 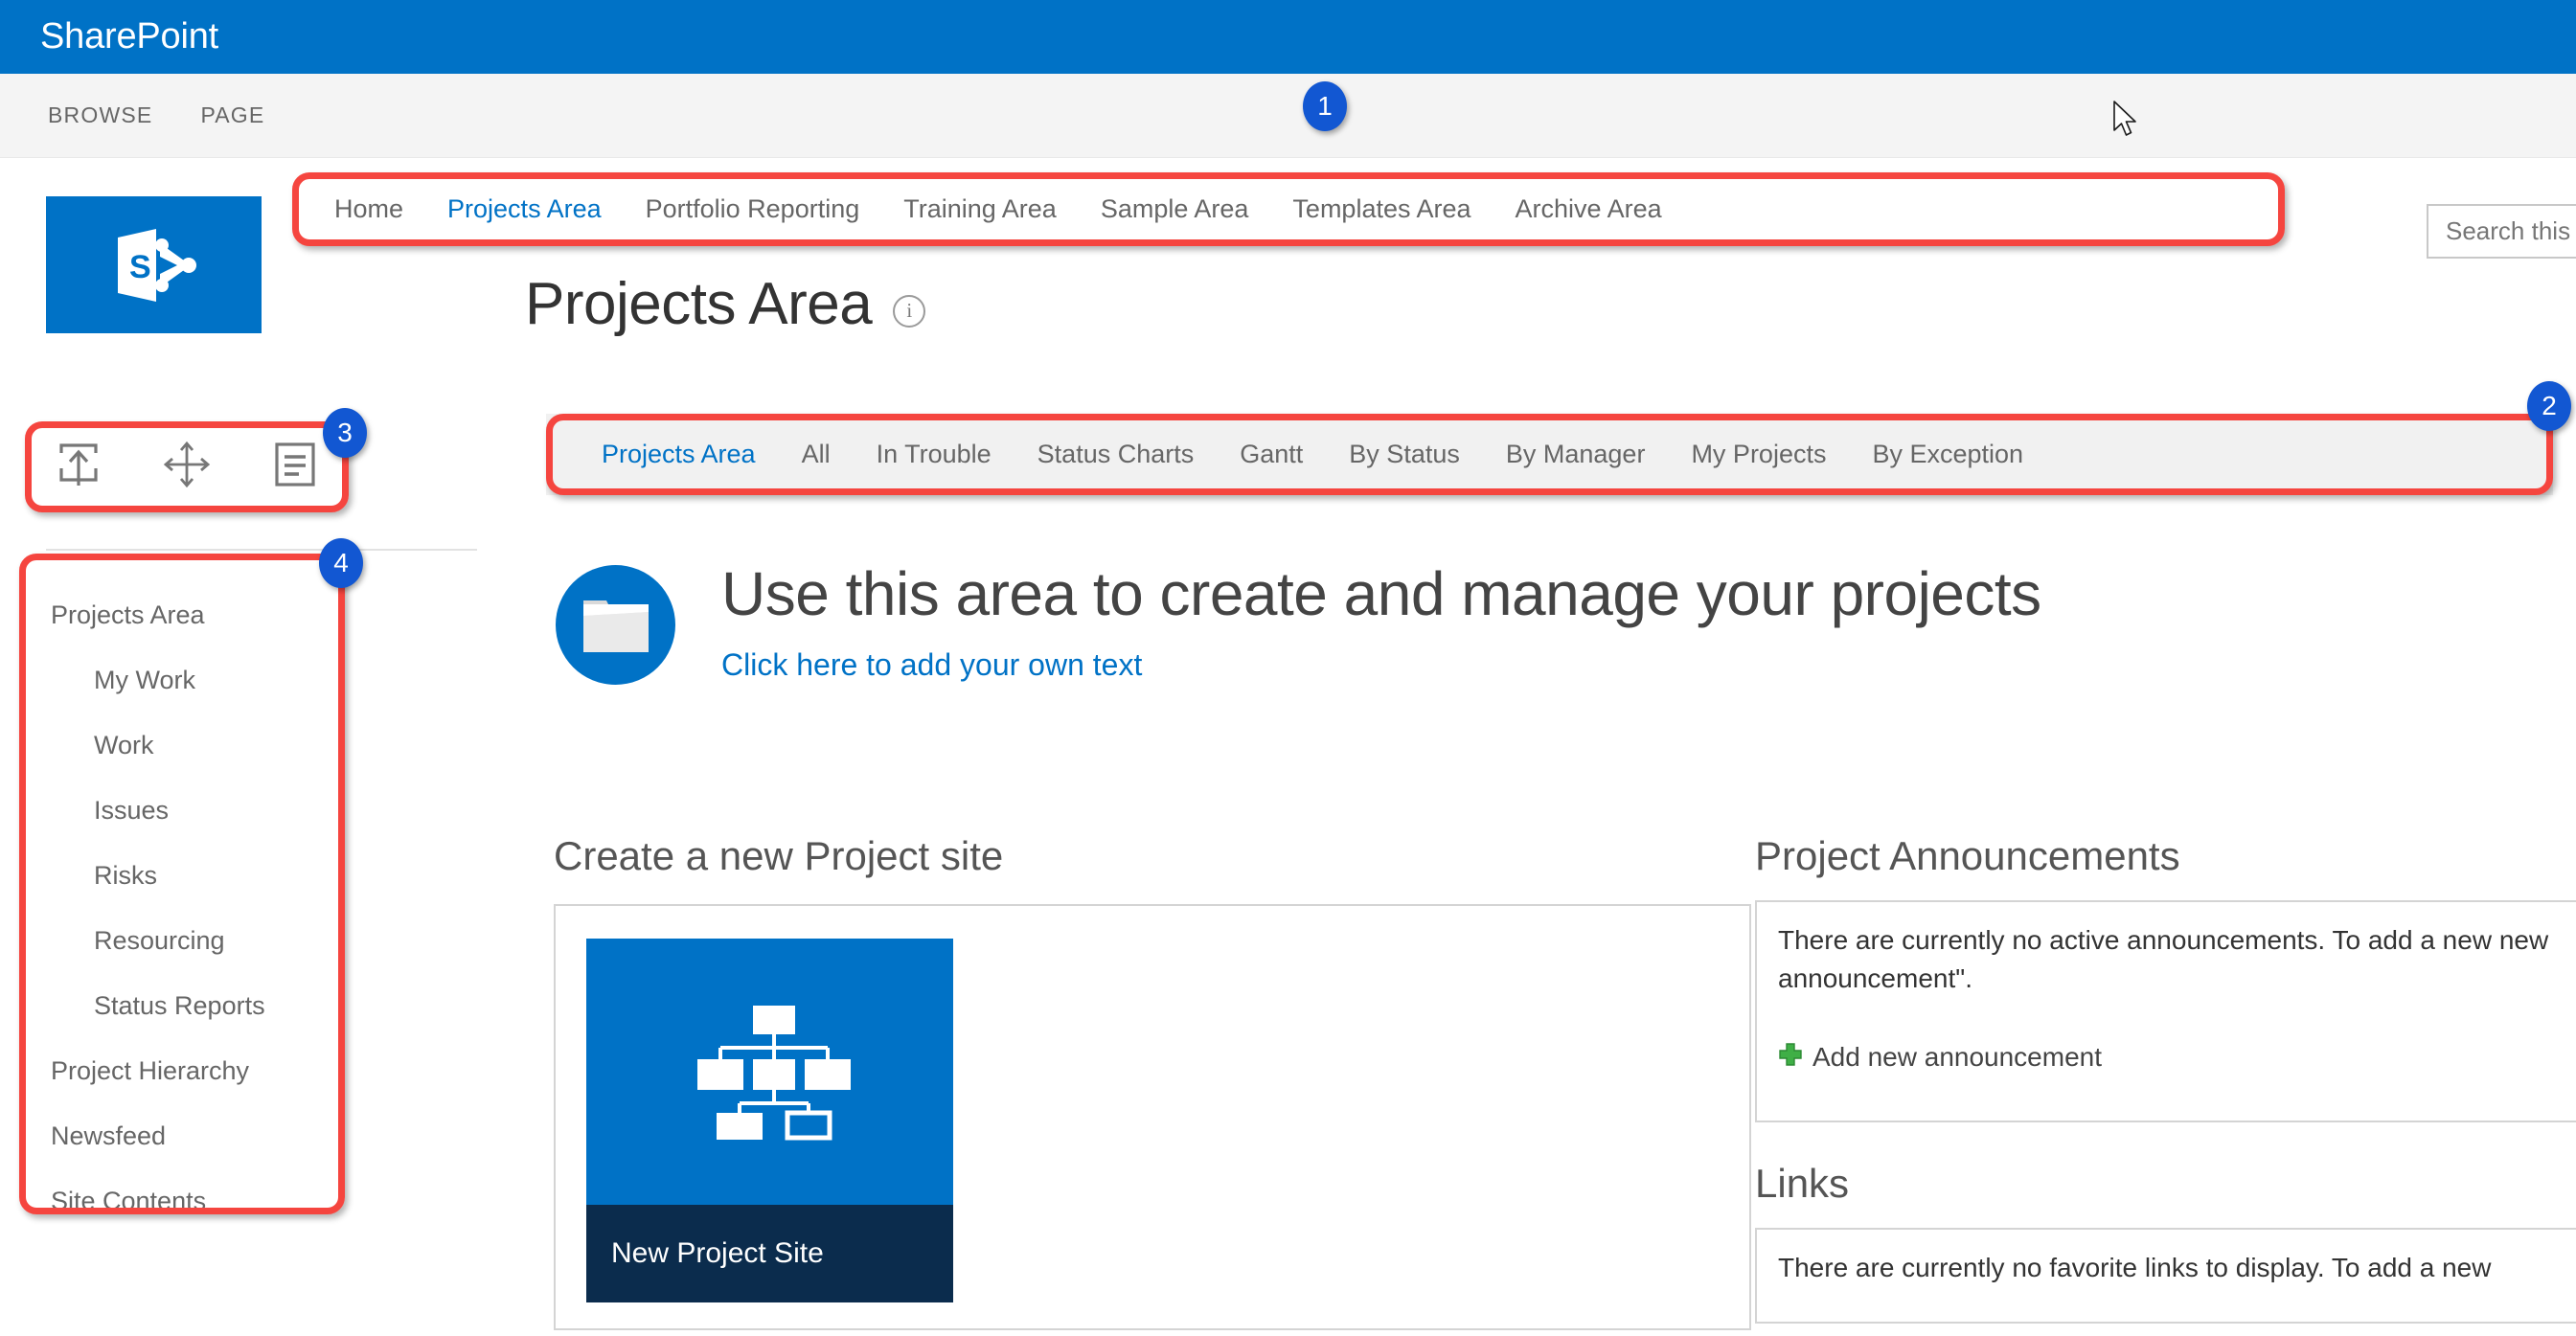 I want to click on topnav-item-archive-area: Archive Area, so click(x=1589, y=209).